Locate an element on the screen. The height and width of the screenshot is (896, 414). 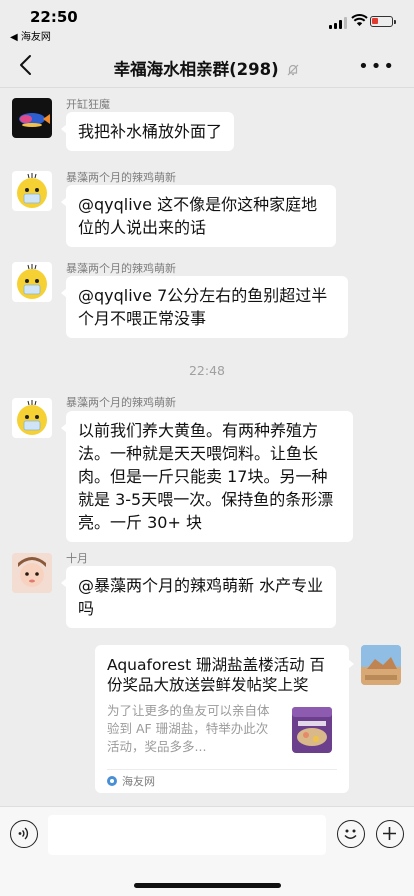
sender-name: 开缸狂魔 is located at coordinates (88, 104).